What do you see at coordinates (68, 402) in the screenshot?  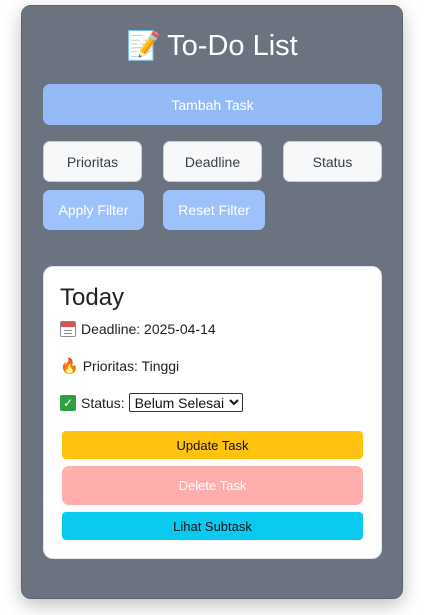 I see `check-icon: ✓` at bounding box center [68, 402].